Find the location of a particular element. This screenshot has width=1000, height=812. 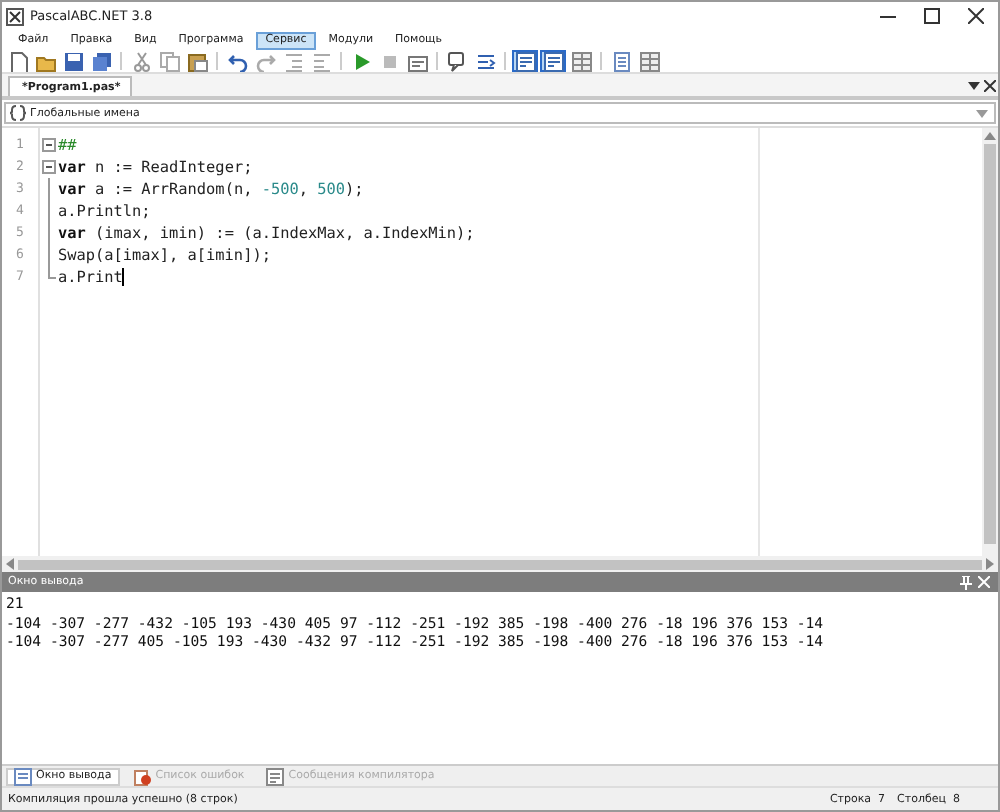

floppy-disks-icon is located at coordinates (101, 61).